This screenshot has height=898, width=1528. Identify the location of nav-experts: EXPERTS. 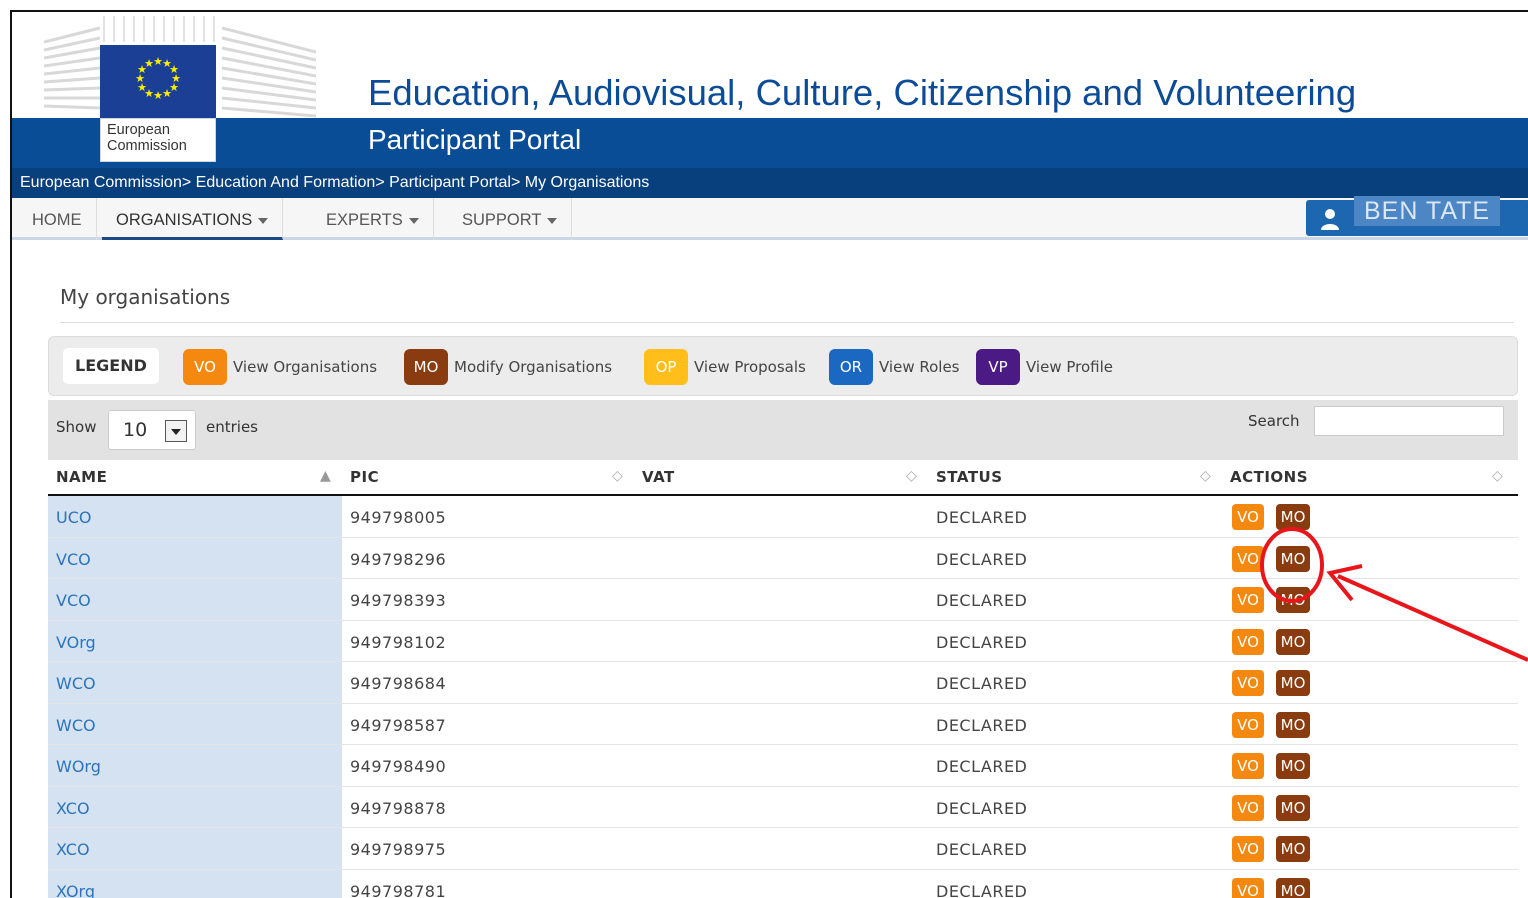
(373, 219).